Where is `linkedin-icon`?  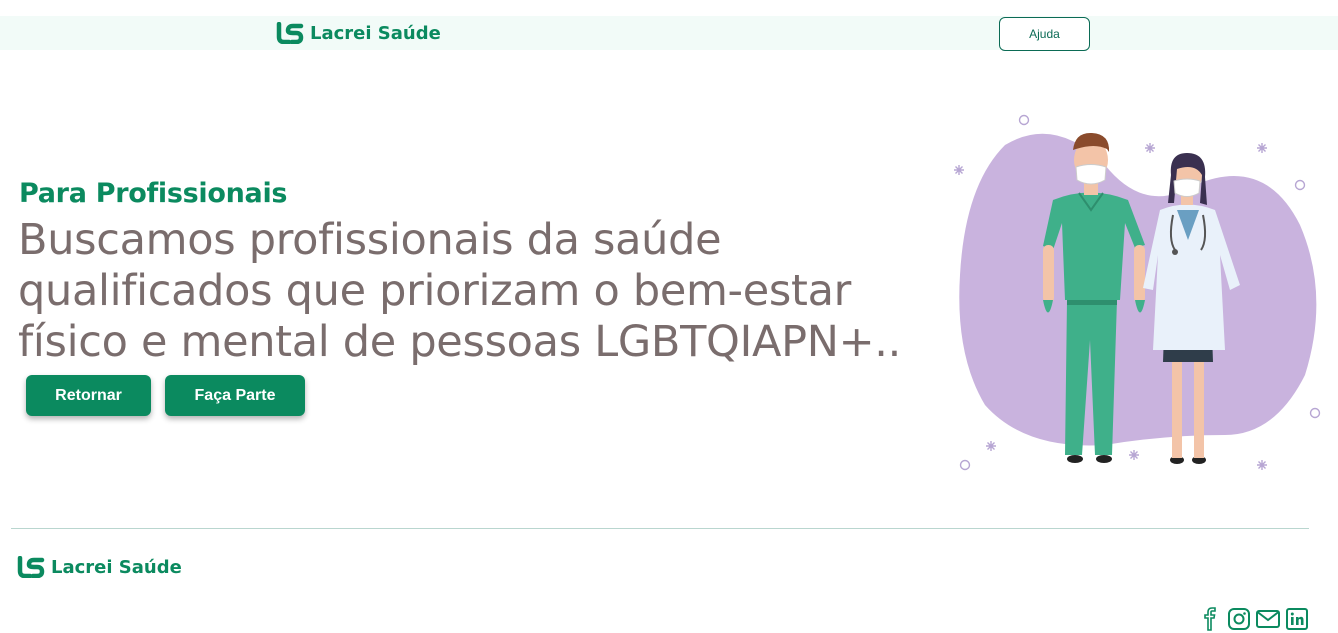 linkedin-icon is located at coordinates (1297, 619).